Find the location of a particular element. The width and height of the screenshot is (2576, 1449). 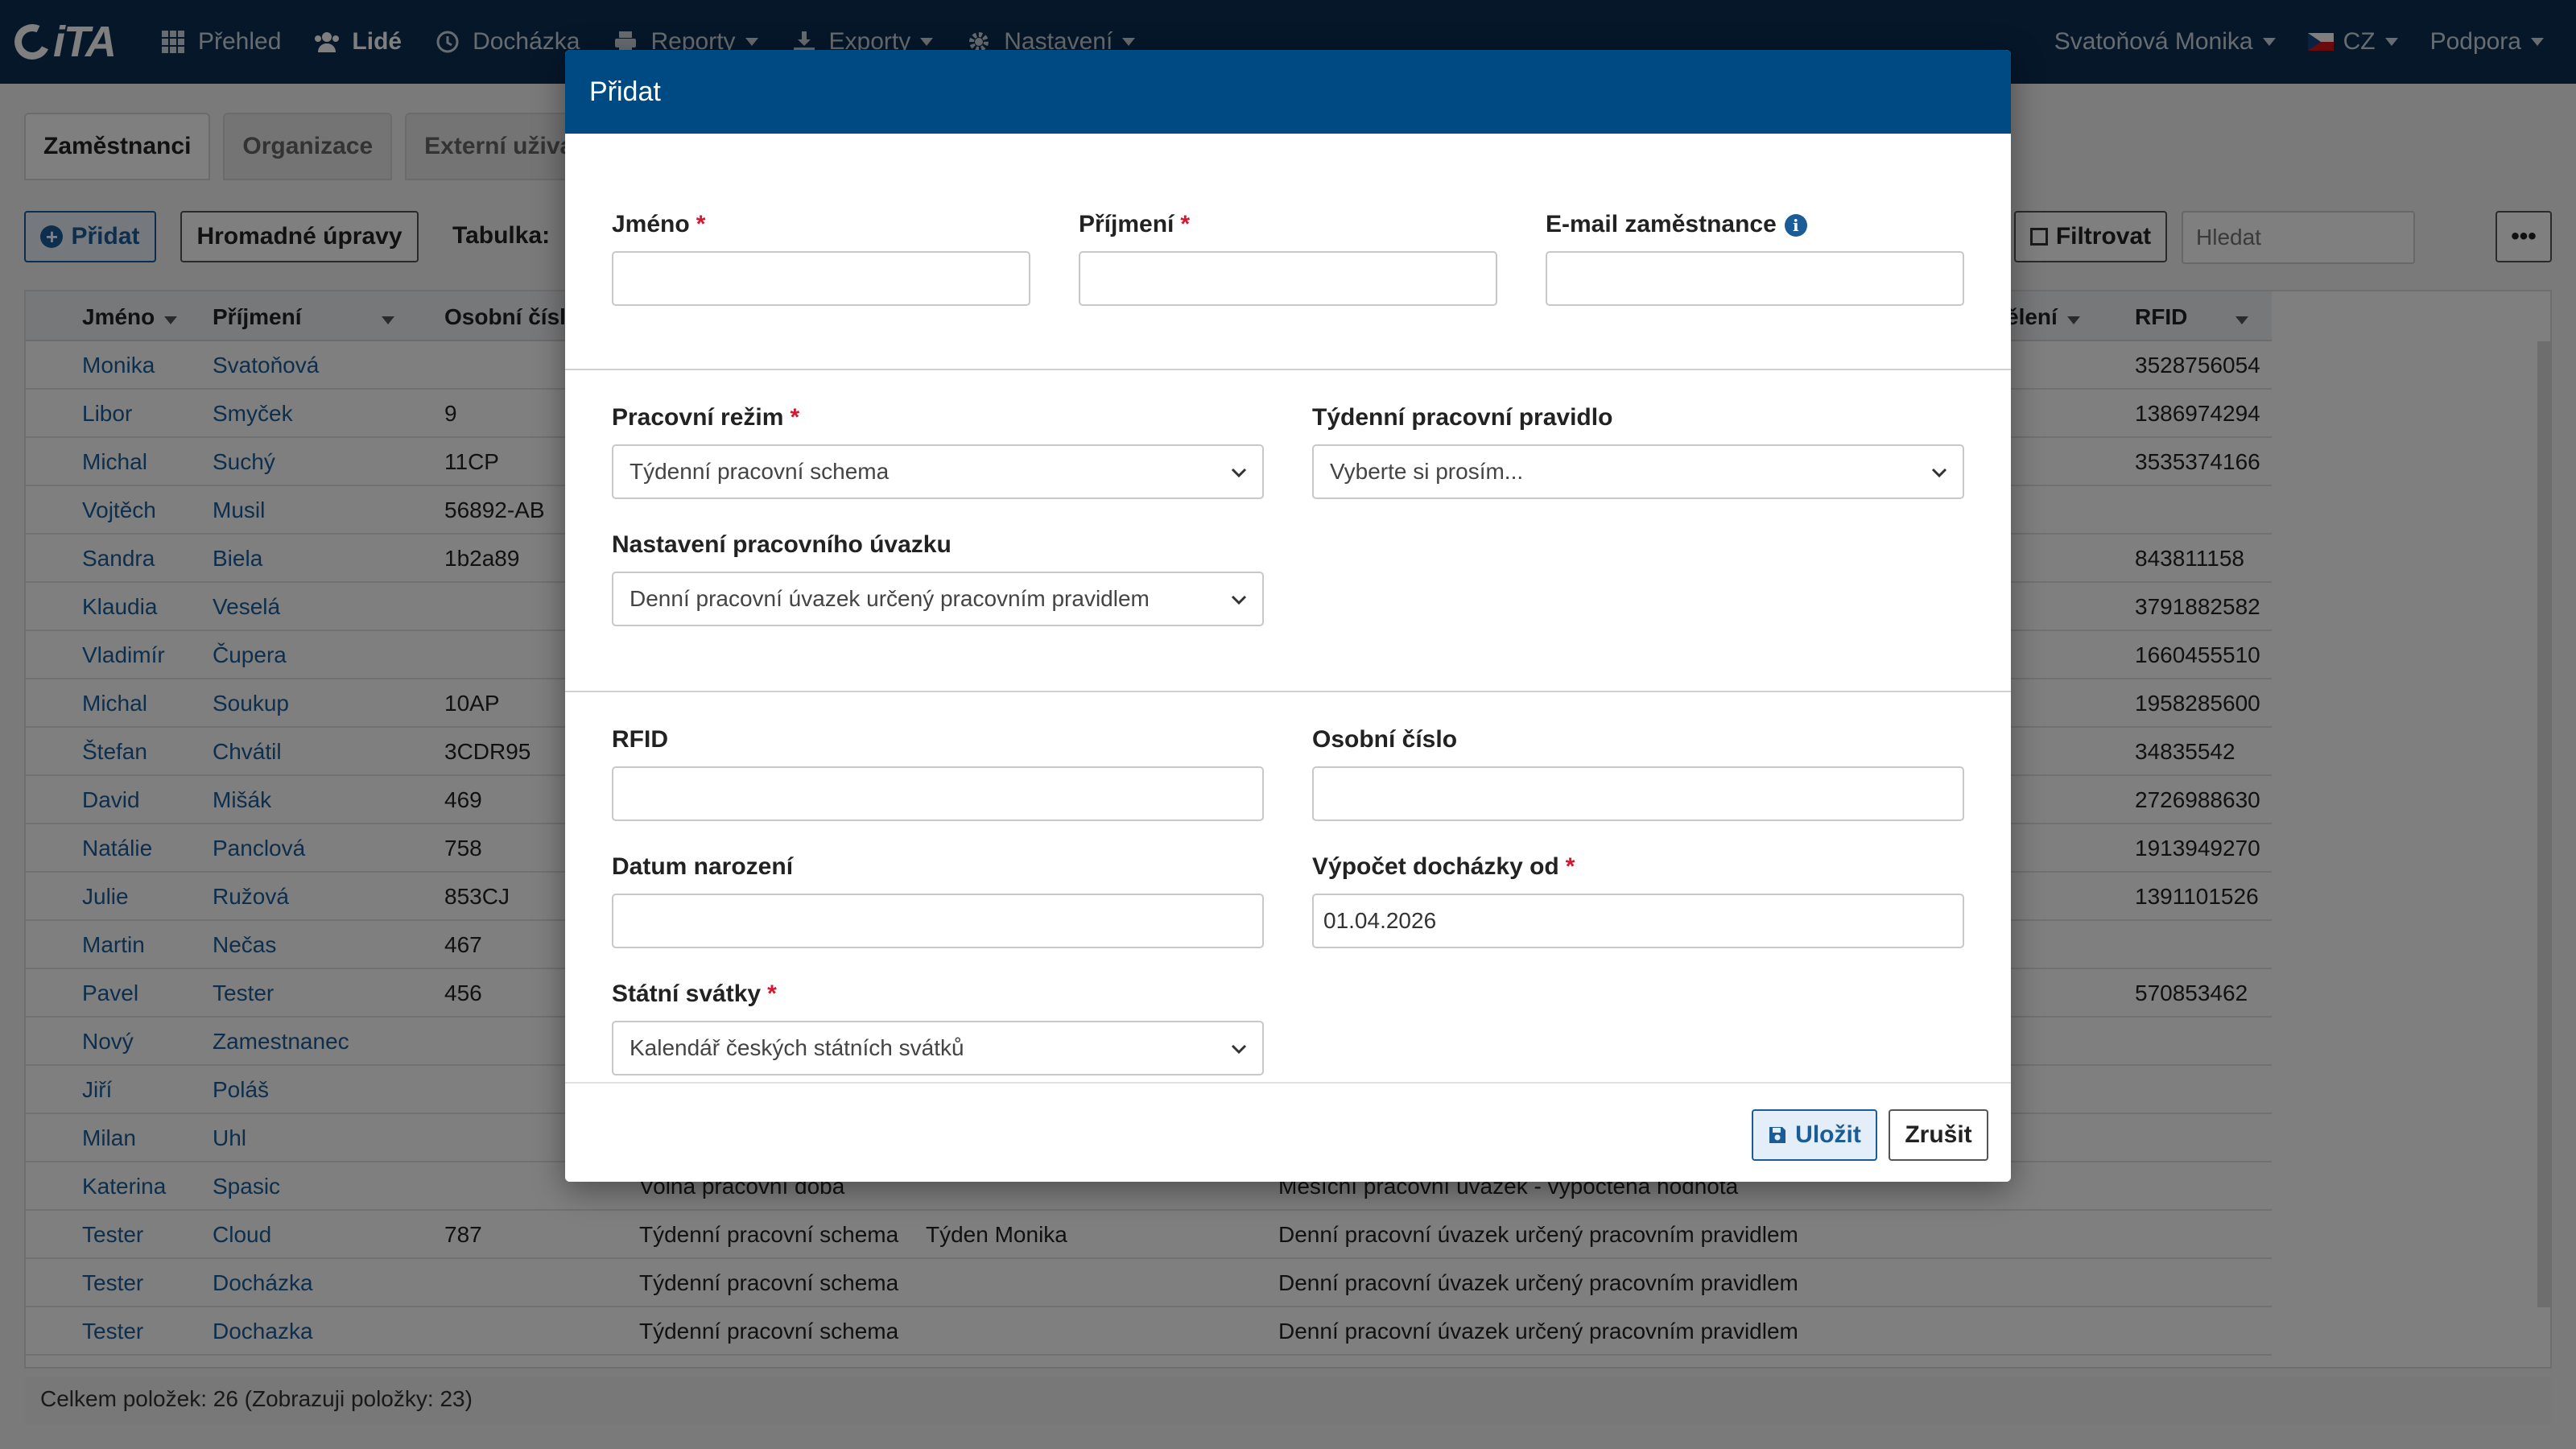

personal-number-label: Osobní číslo is located at coordinates (1385, 739).